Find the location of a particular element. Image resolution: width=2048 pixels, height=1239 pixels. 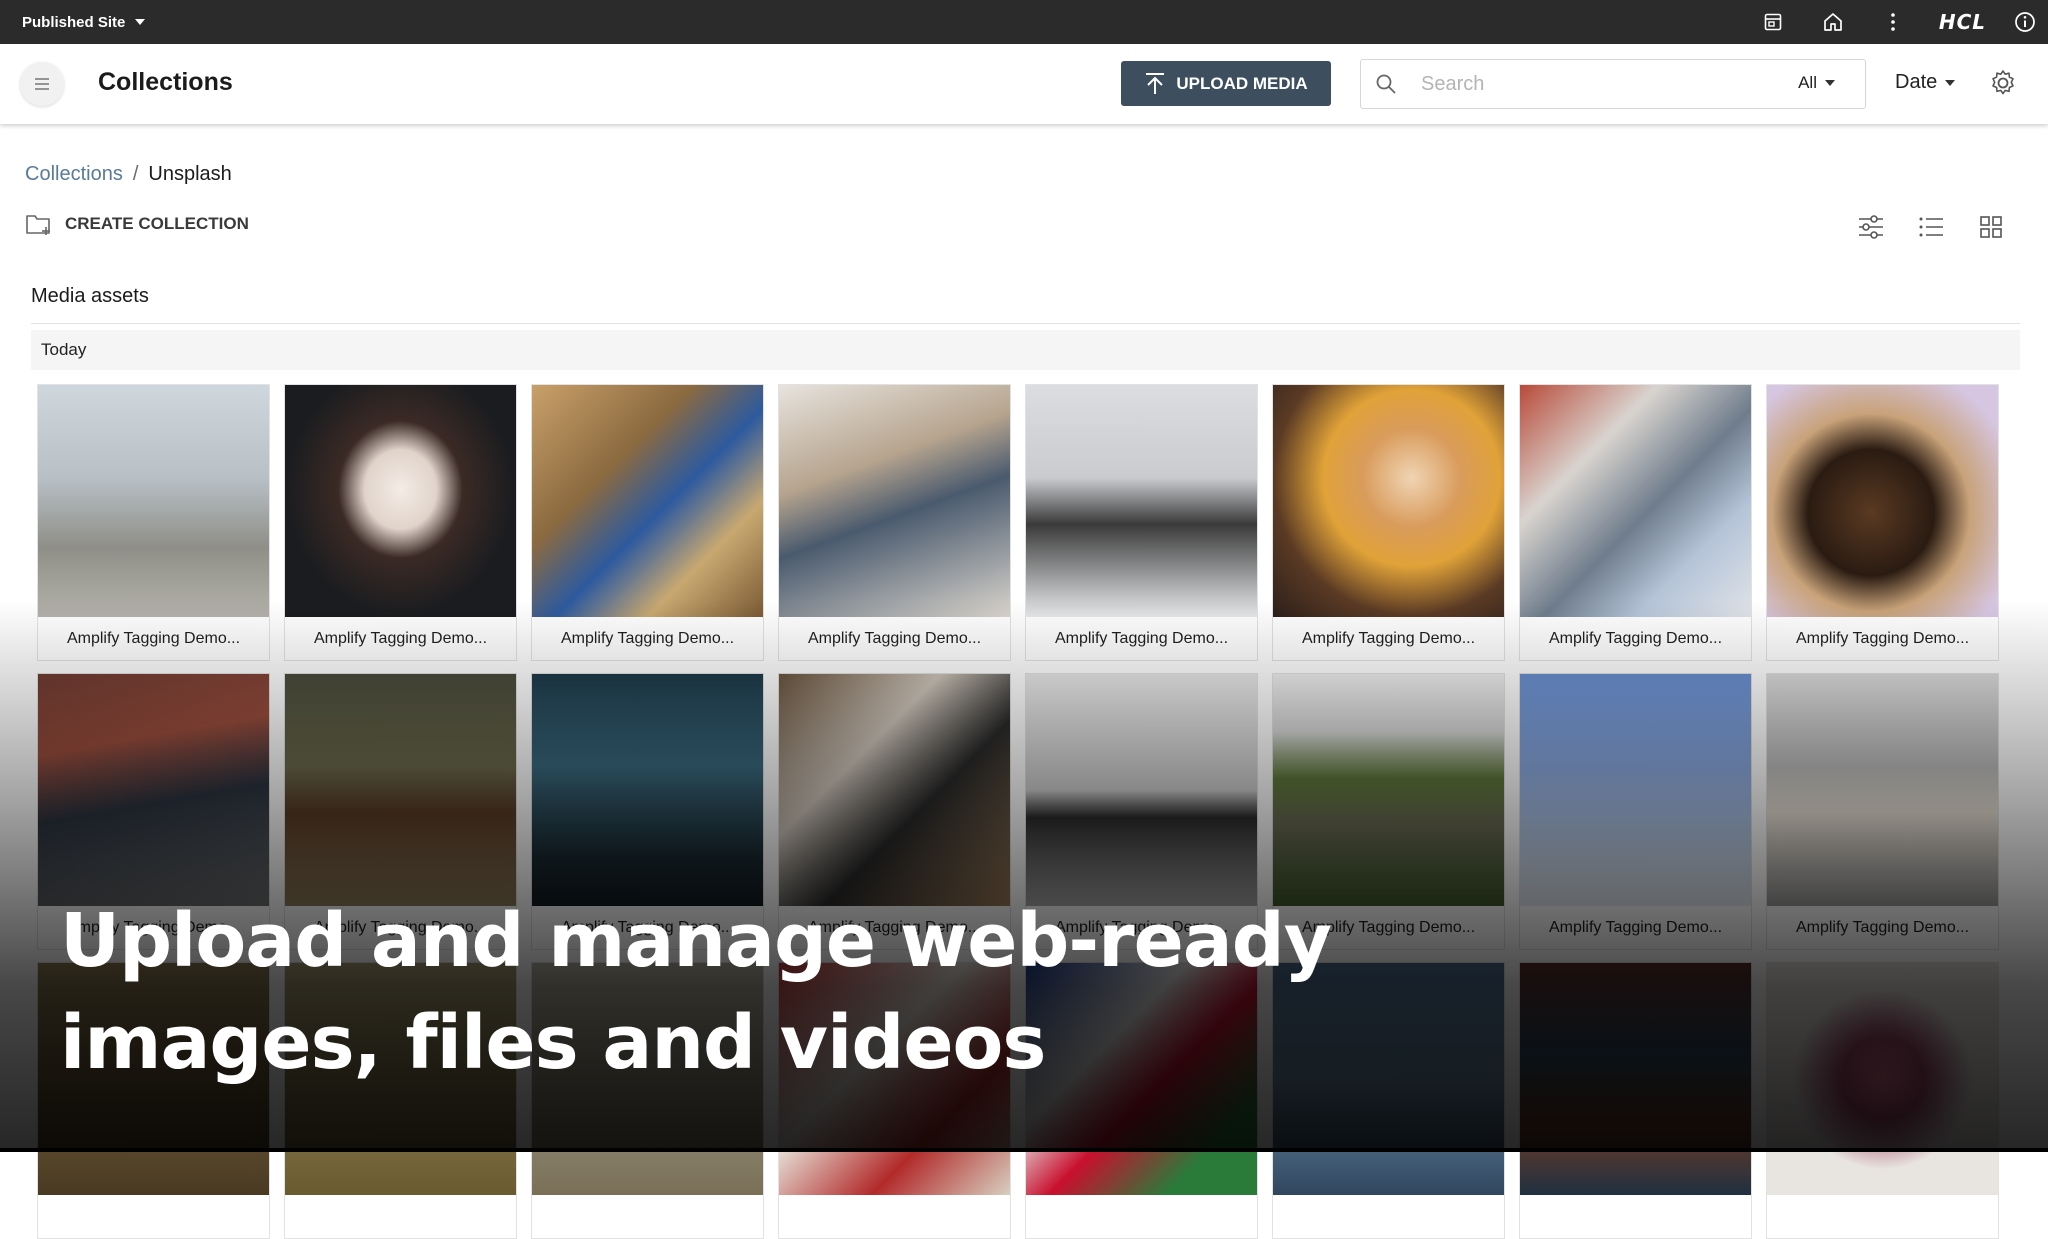

search-box: All is located at coordinates (1613, 84).